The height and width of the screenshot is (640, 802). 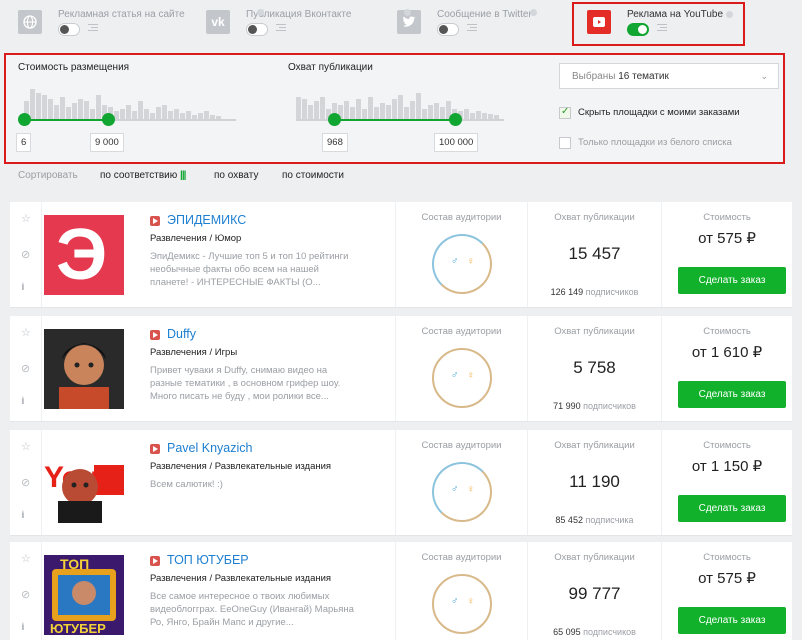 What do you see at coordinates (727, 331) in the screenshot?
I see `cost-header: Стоимость` at bounding box center [727, 331].